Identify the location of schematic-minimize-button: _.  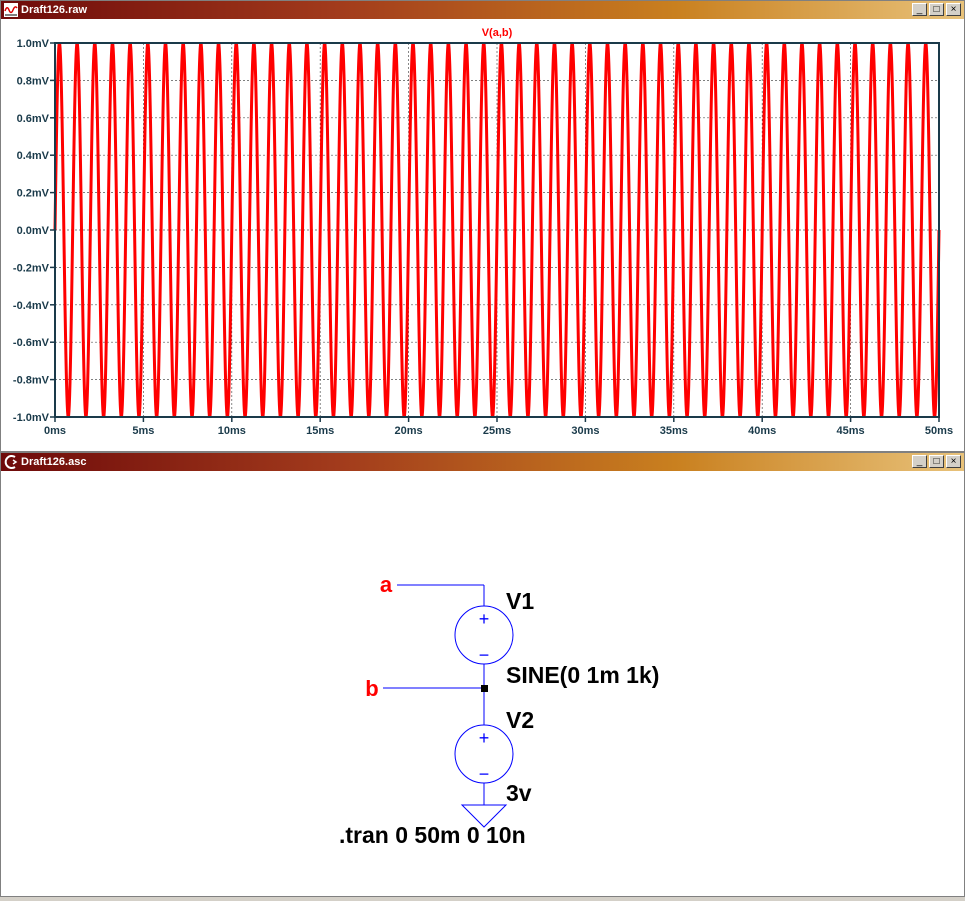
(919, 461).